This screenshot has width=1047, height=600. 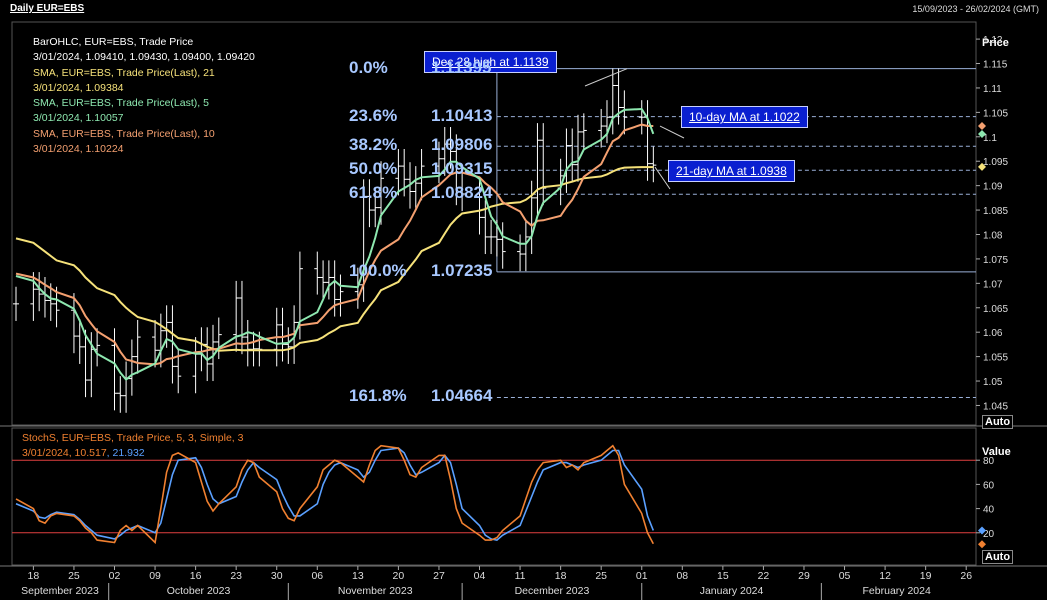 I want to click on price-tick-label: 1.12, so click(x=993, y=40).